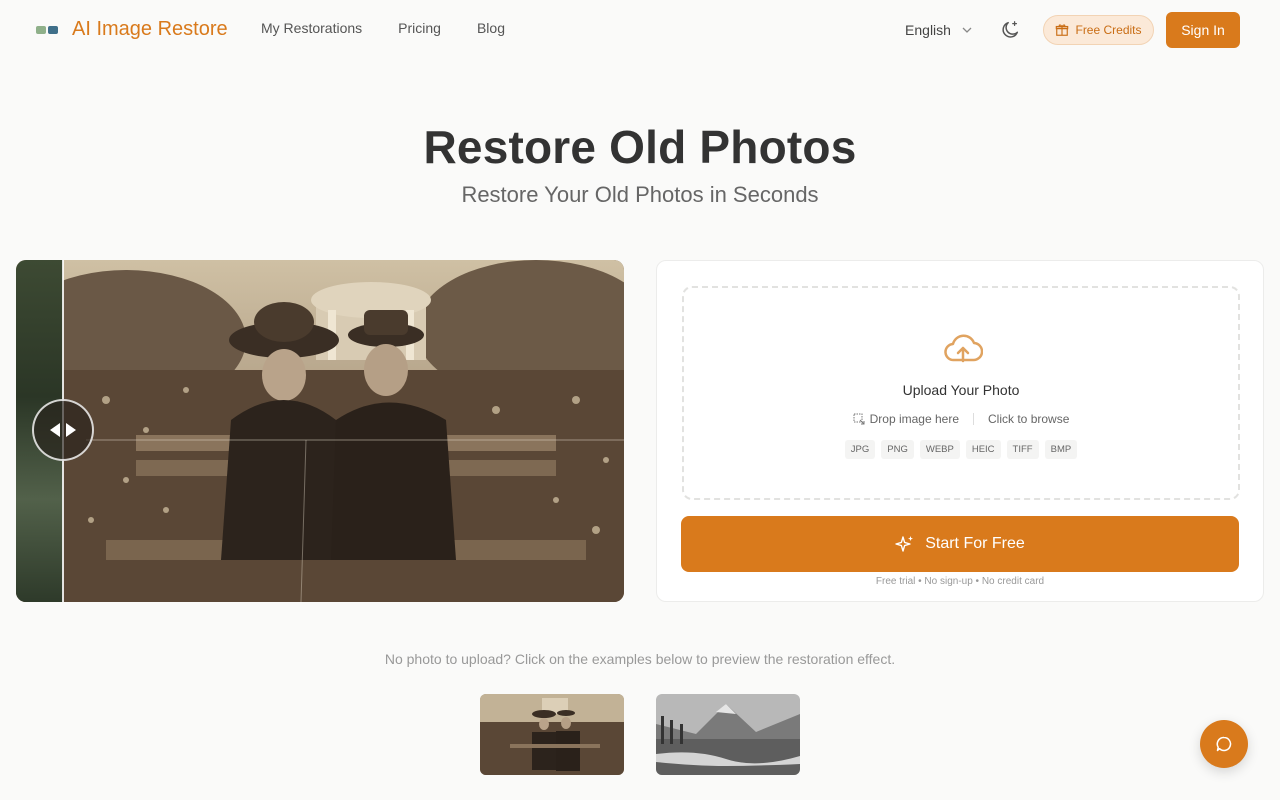 The height and width of the screenshot is (800, 1280). I want to click on upload-title: Upload Your Photo, so click(961, 390).